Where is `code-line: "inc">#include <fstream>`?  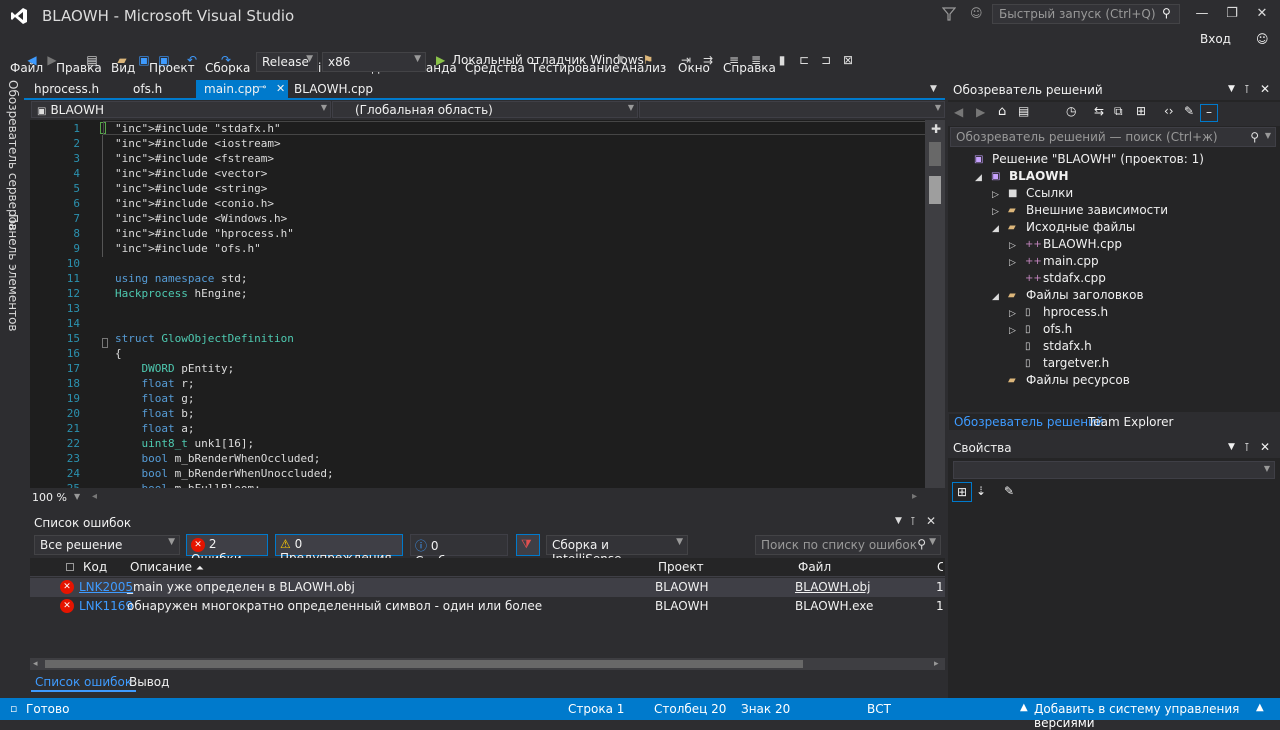 code-line: "inc">#include <fstream> is located at coordinates (194, 158).